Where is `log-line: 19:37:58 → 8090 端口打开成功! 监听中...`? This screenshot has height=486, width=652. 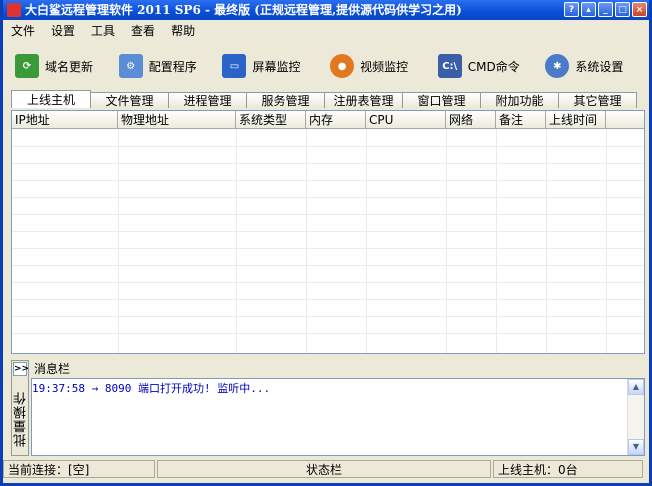
log-line: 19:37:58 → 8090 端口打开成功! 监听中... is located at coordinates (151, 388).